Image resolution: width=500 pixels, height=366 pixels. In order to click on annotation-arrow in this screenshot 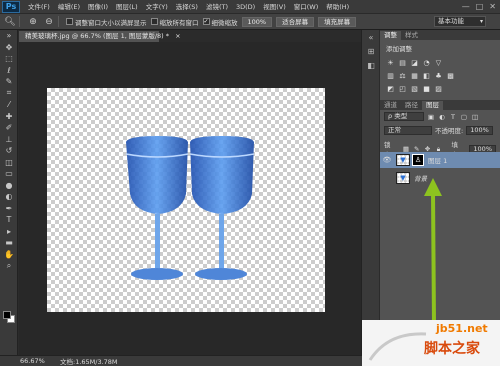, I will do `click(433, 252)`.